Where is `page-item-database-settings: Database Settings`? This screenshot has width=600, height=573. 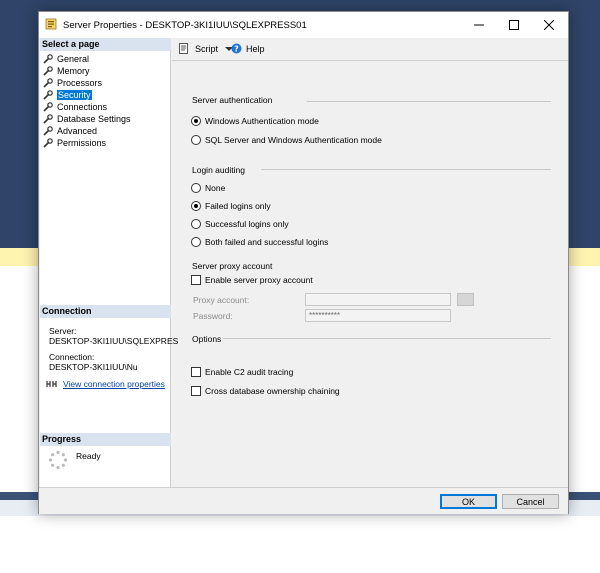 page-item-database-settings: Database Settings is located at coordinates (87, 119).